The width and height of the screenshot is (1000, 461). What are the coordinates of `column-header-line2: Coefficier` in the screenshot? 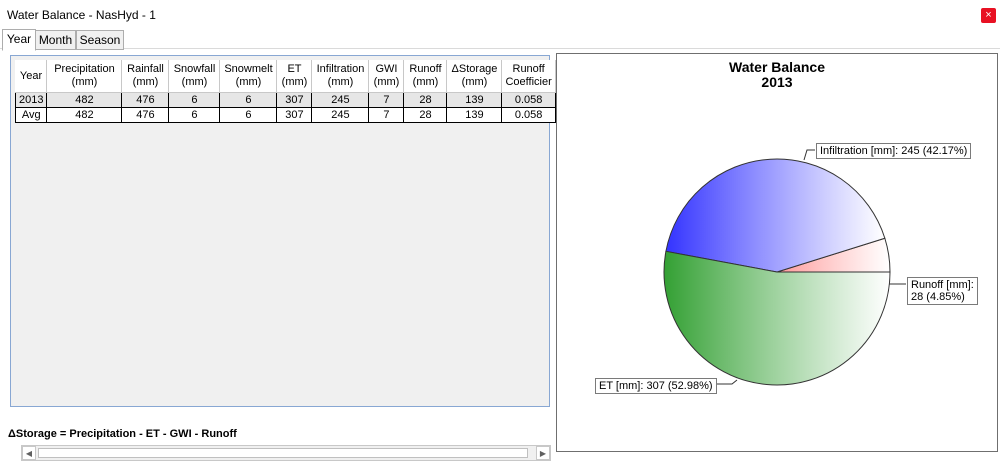 It's located at (528, 82).